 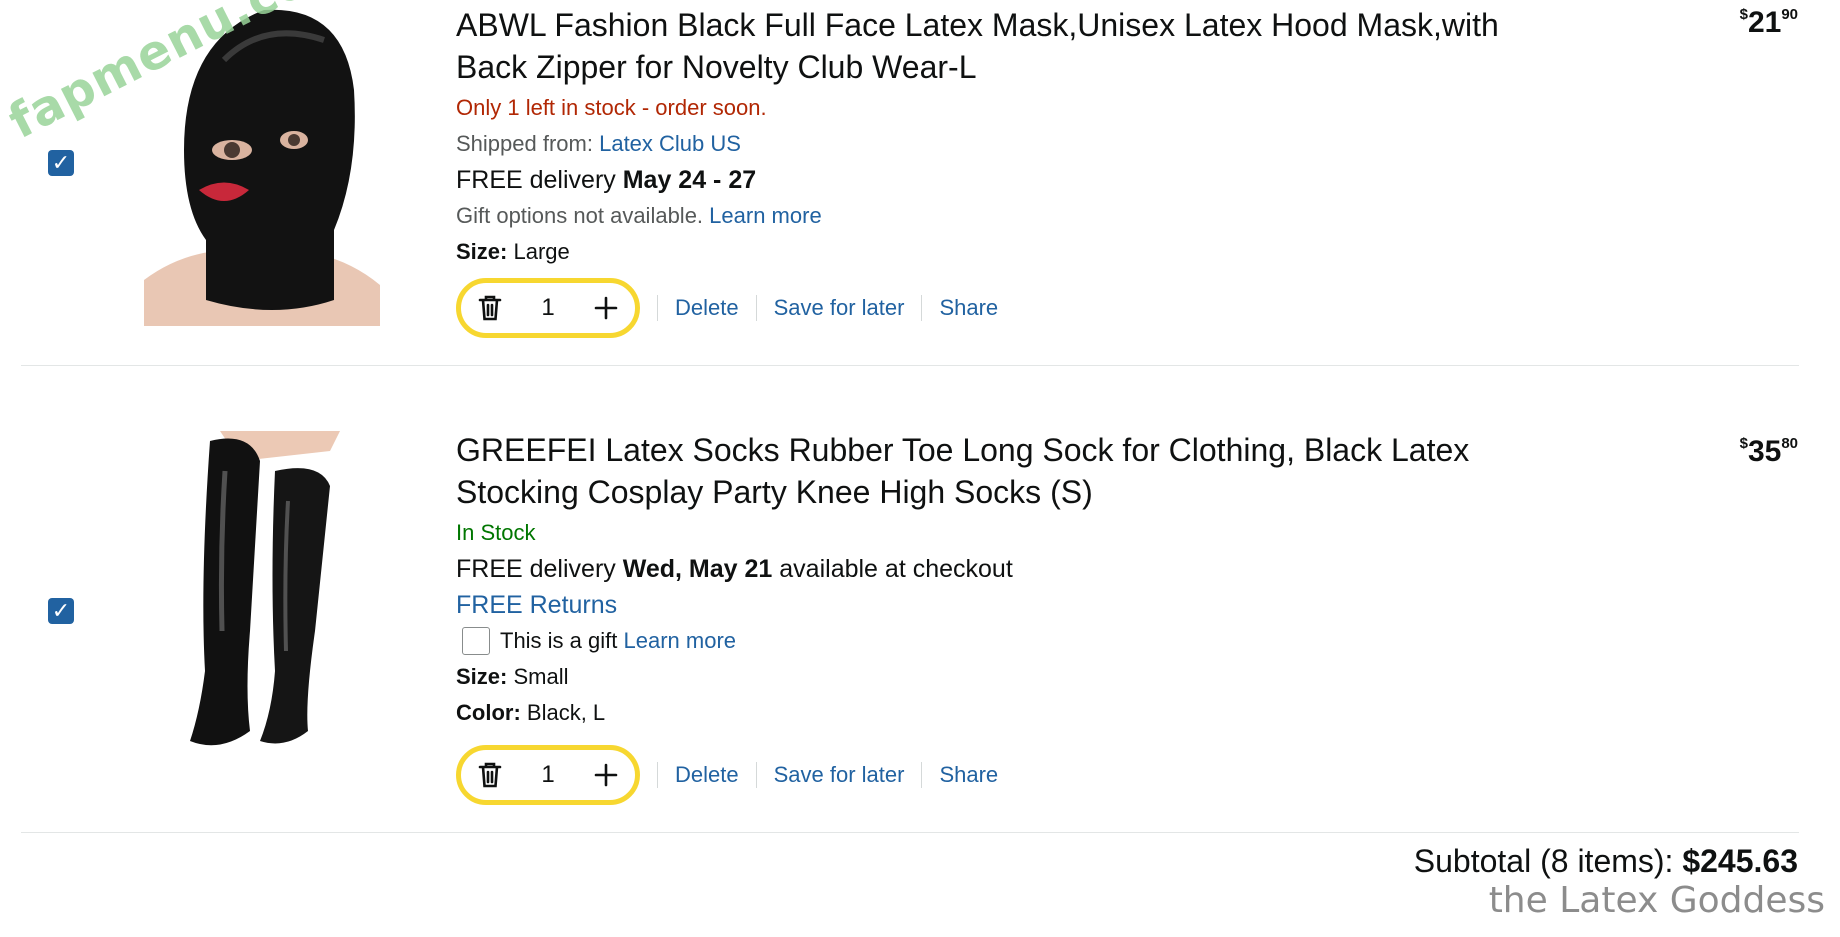 I want to click on shipped-from-label: Shipped from:, so click(x=524, y=143).